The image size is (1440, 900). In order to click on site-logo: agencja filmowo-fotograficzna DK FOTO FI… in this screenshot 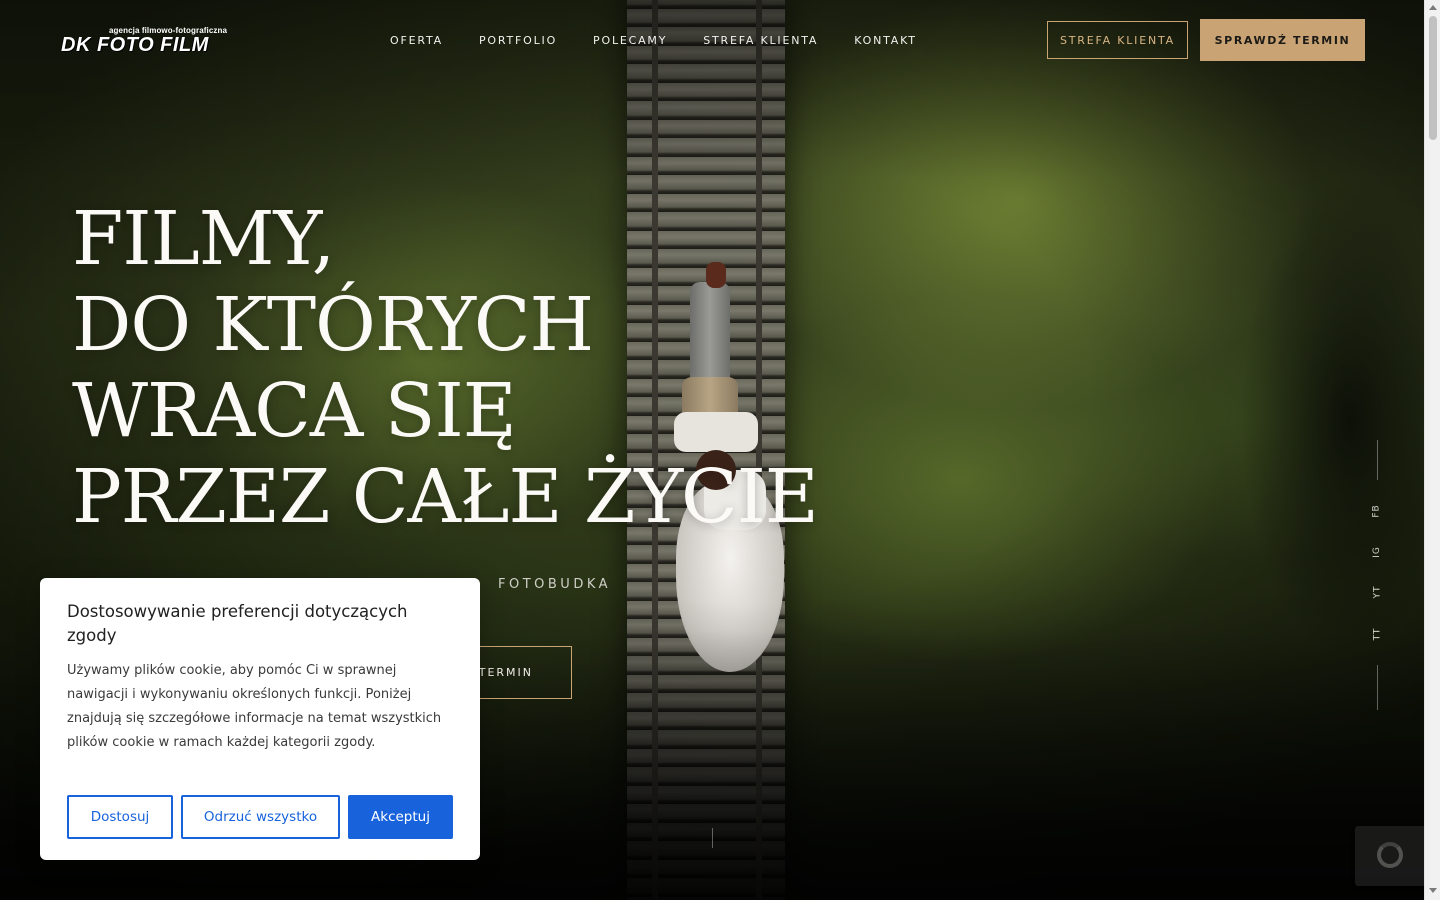, I will do `click(146, 41)`.